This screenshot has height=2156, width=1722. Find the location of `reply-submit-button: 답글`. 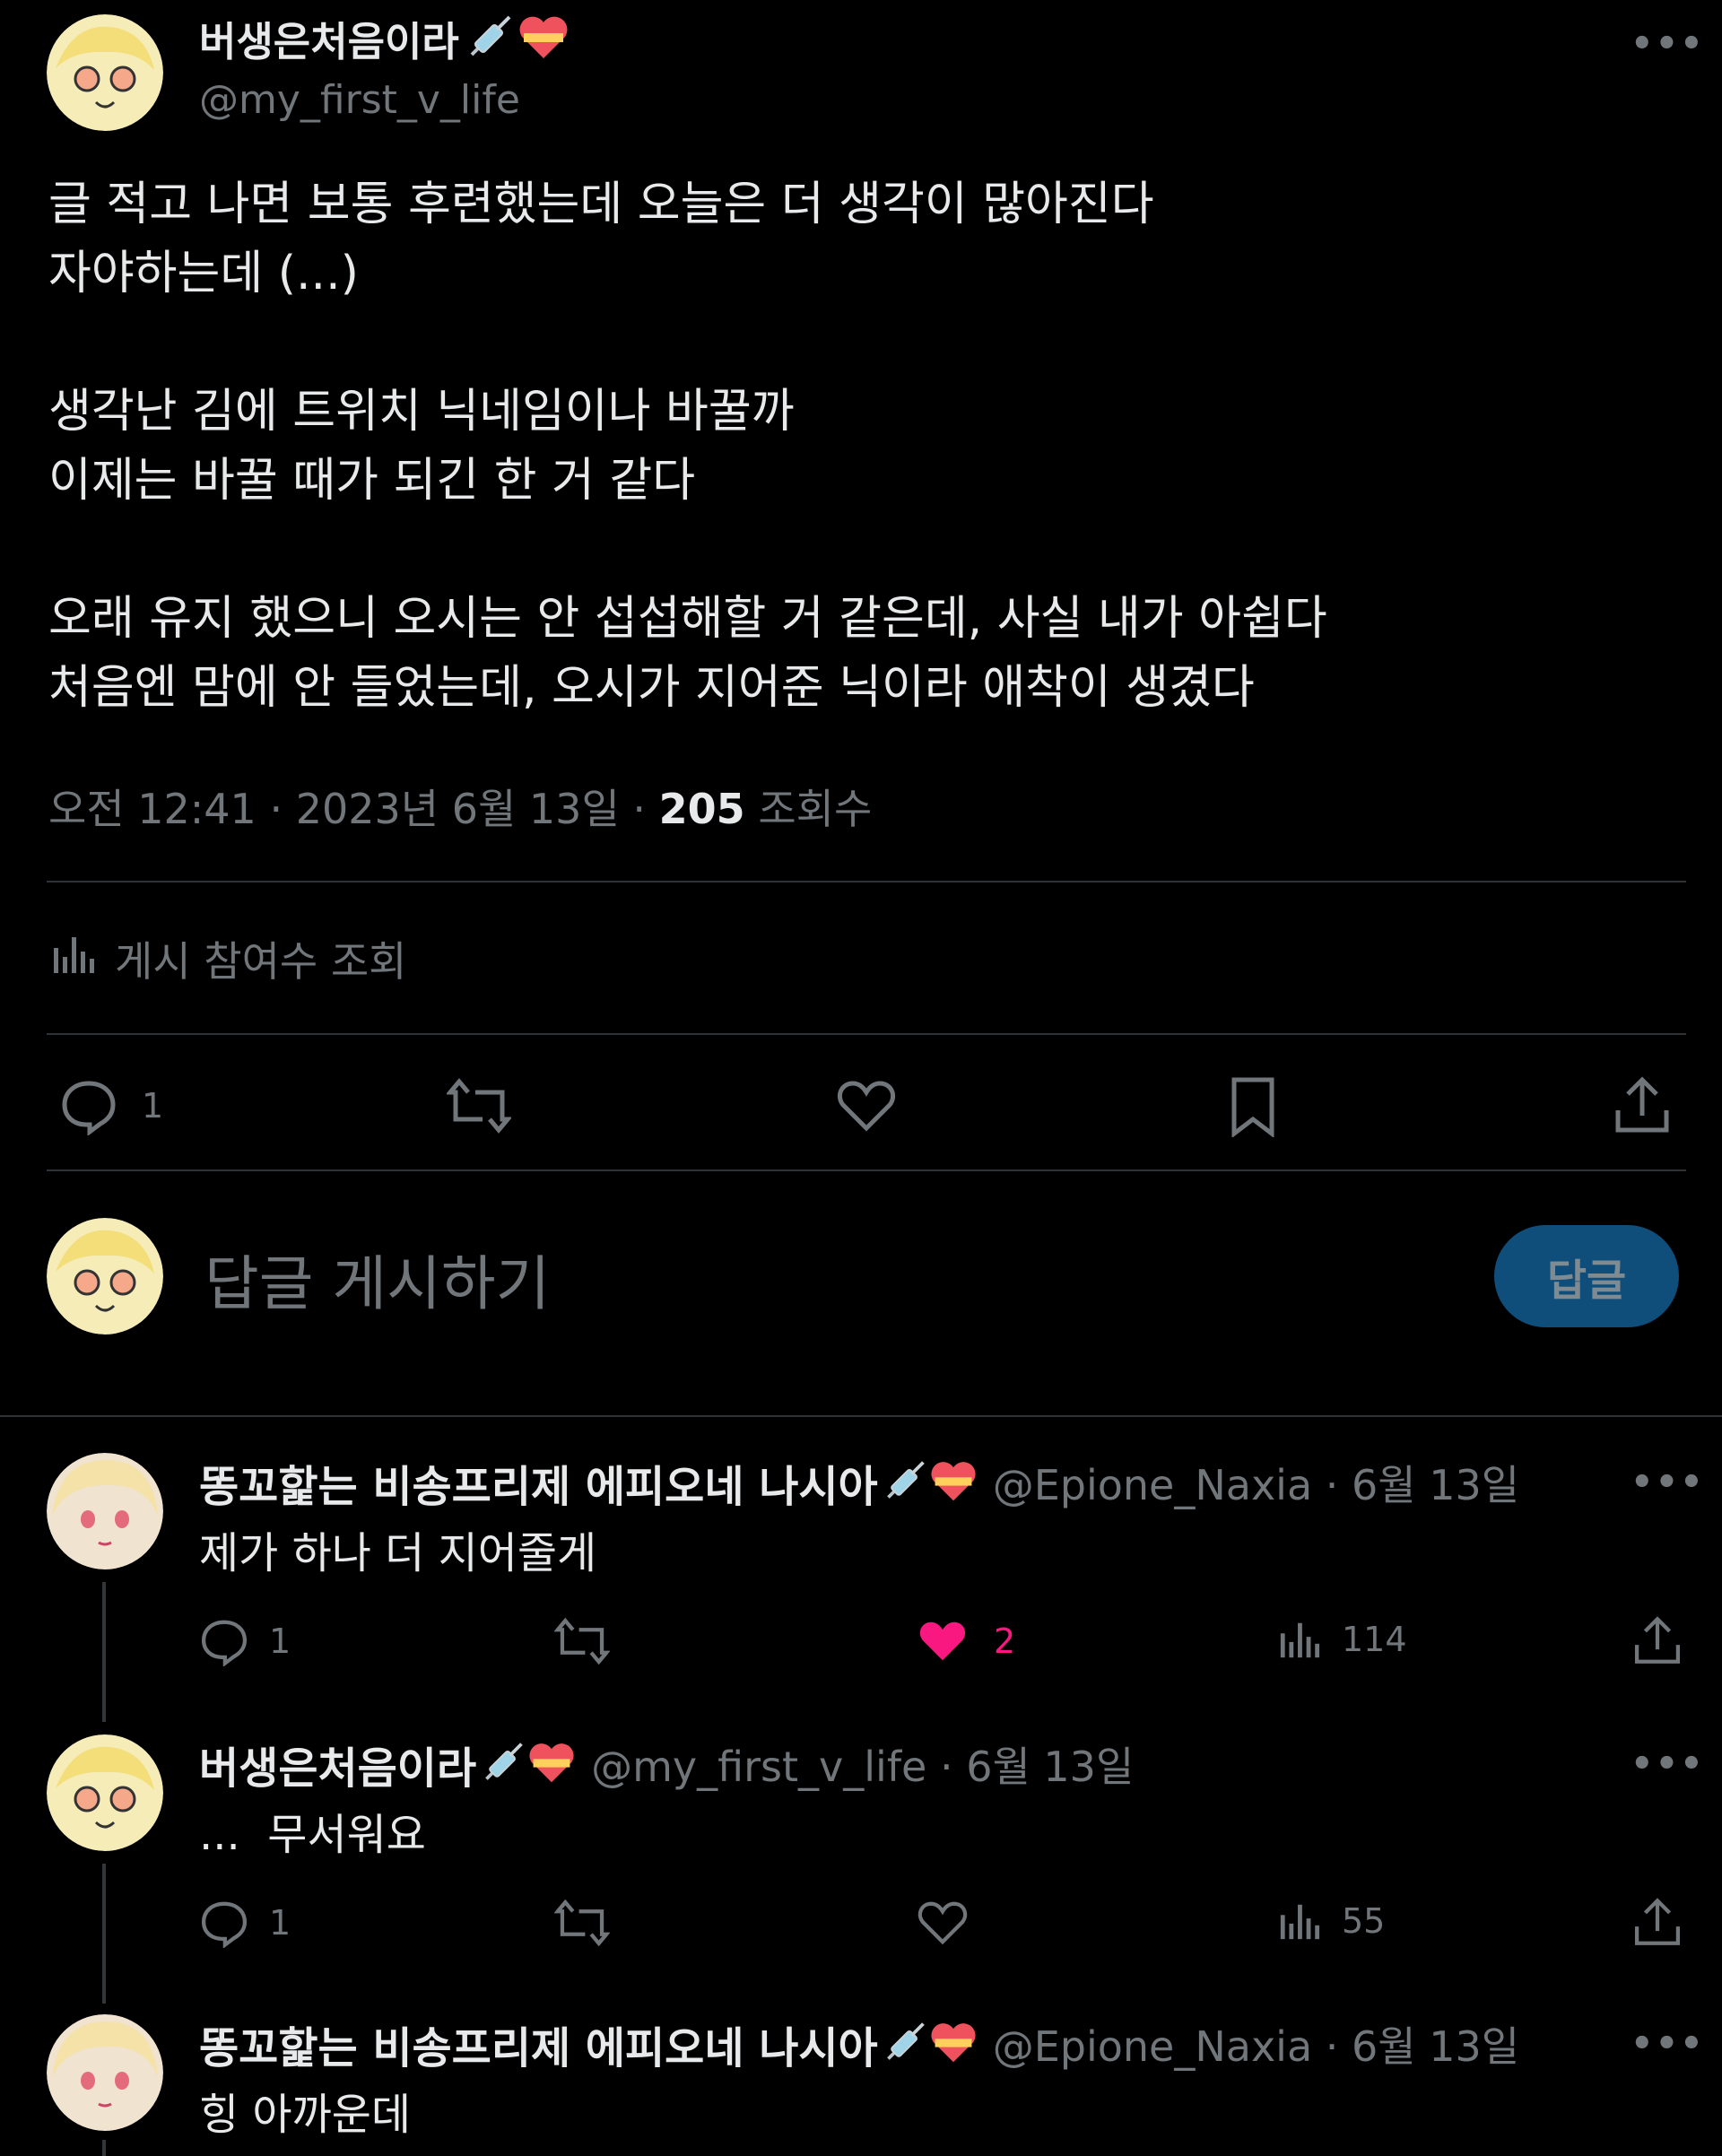

reply-submit-button: 답글 is located at coordinates (1586, 1276).